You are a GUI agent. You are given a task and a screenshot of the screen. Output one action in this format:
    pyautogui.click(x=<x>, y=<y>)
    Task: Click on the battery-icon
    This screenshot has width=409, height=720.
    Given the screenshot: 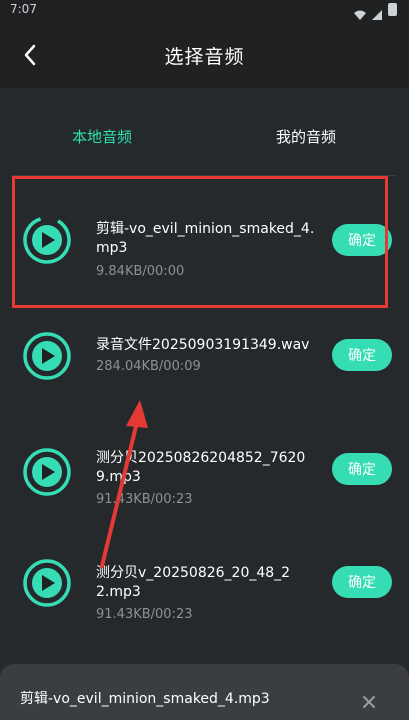 What is the action you would take?
    pyautogui.click(x=392, y=9)
    